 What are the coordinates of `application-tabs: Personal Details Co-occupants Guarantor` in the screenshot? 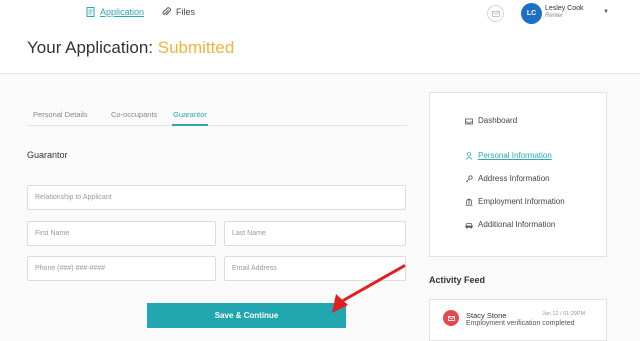 It's located at (217, 118).